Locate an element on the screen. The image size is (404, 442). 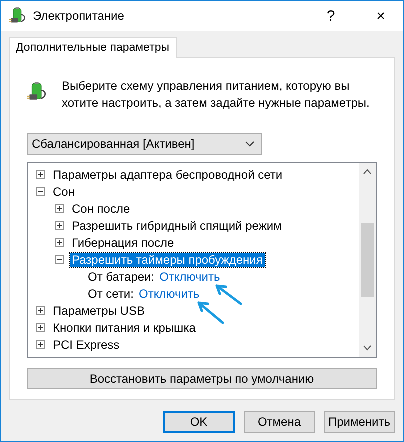
setting-label: От сети: is located at coordinates (111, 293).